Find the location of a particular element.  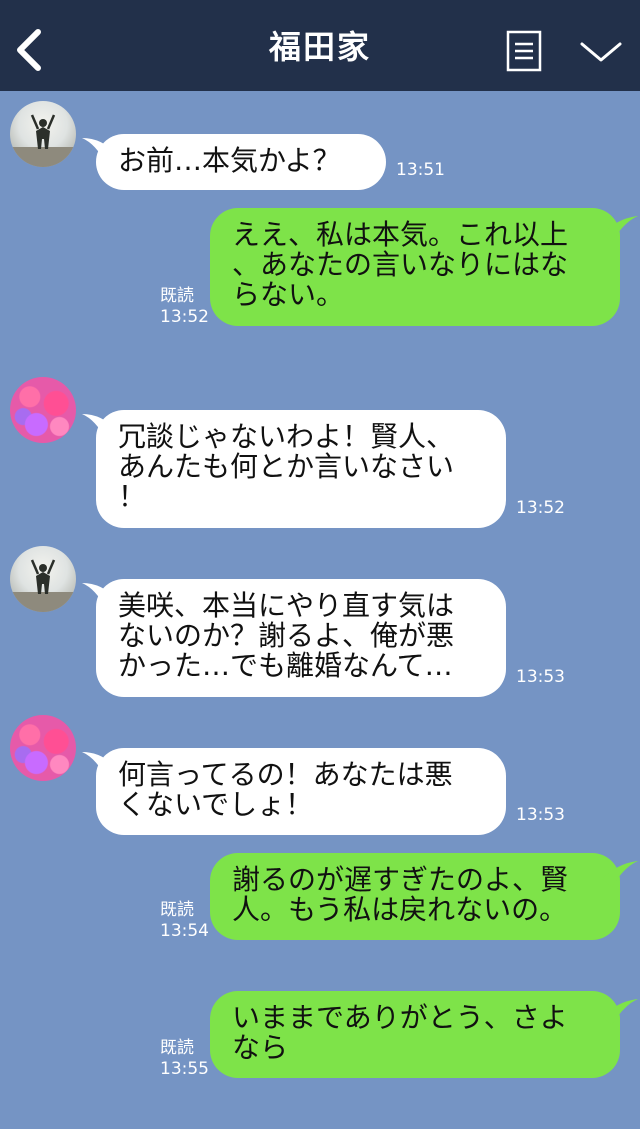

chat-header: 福田家 is located at coordinates (320, 45).